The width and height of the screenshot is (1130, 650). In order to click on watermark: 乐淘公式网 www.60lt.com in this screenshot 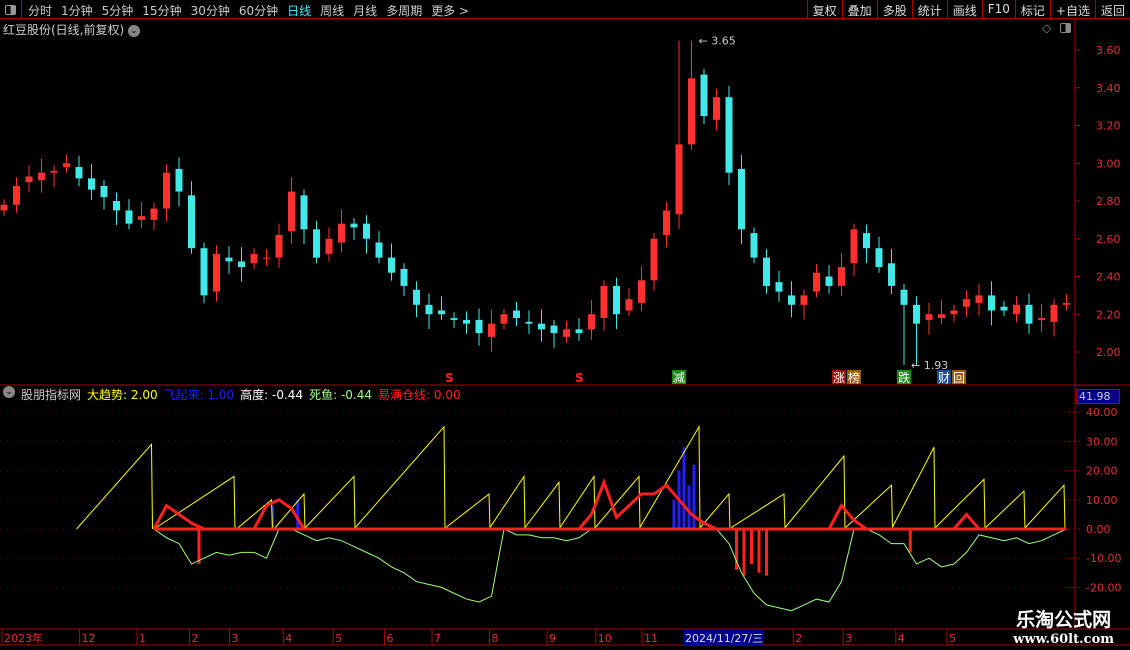, I will do `click(1063, 626)`.